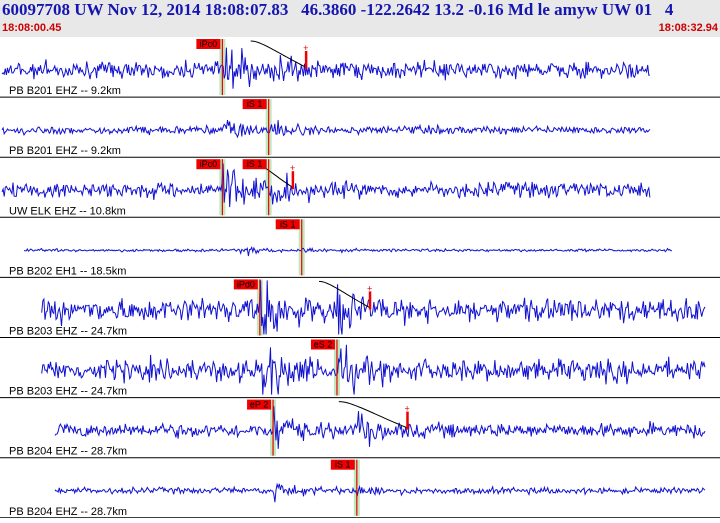 The image size is (720, 523). What do you see at coordinates (323, 345) in the screenshot?
I see `pick-label: eS 2` at bounding box center [323, 345].